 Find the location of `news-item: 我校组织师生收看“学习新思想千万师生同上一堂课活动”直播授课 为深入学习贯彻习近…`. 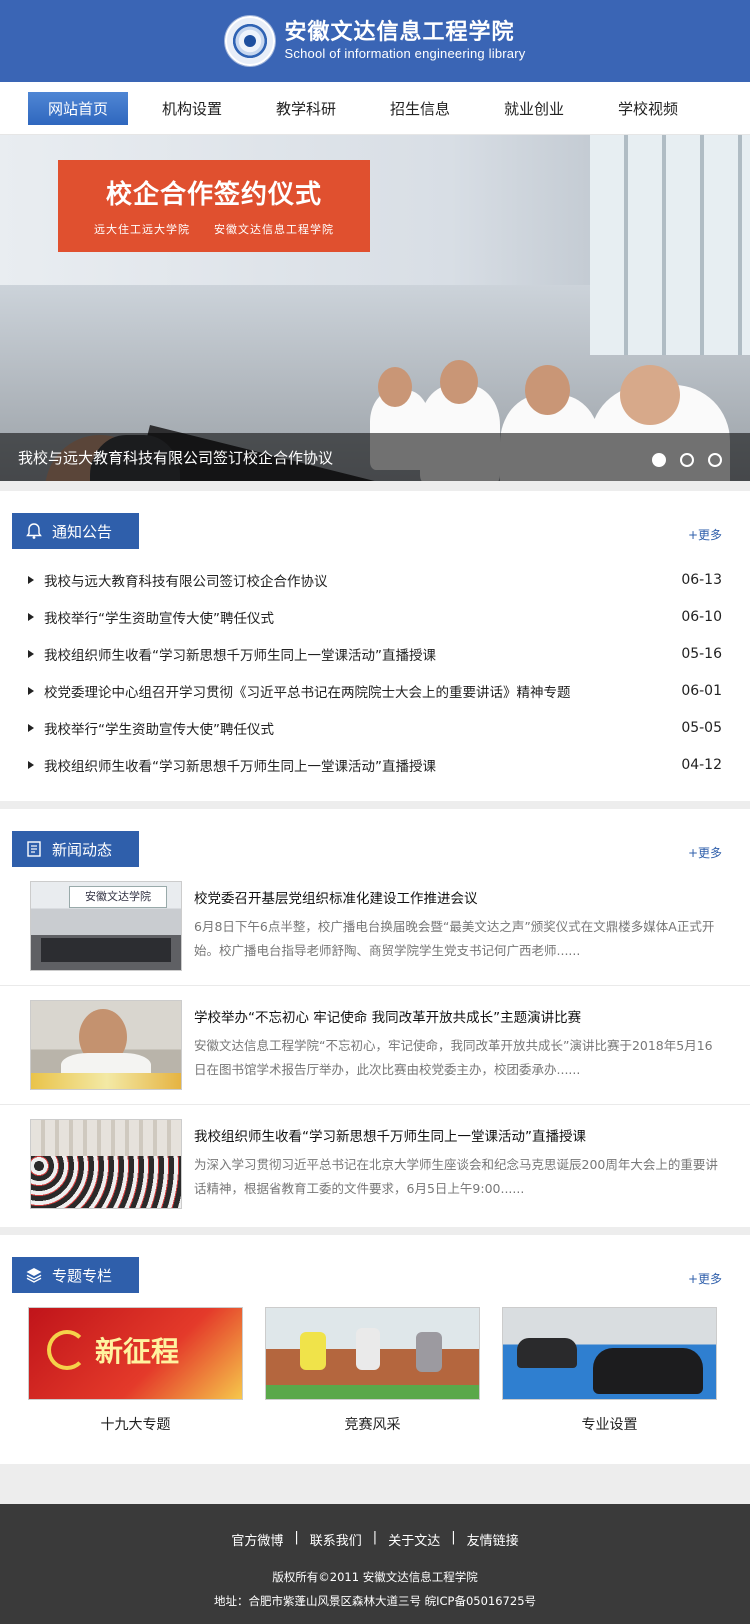

news-item: 我校组织师生收看“学习新思想千万师生同上一堂课活动”直播授课 为深入学习贯彻习近… is located at coordinates (375, 1164).